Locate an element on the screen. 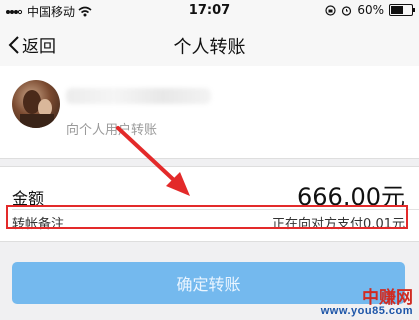 This screenshot has width=419, height=320. confirm-label: 确定转账 is located at coordinates (208, 284).